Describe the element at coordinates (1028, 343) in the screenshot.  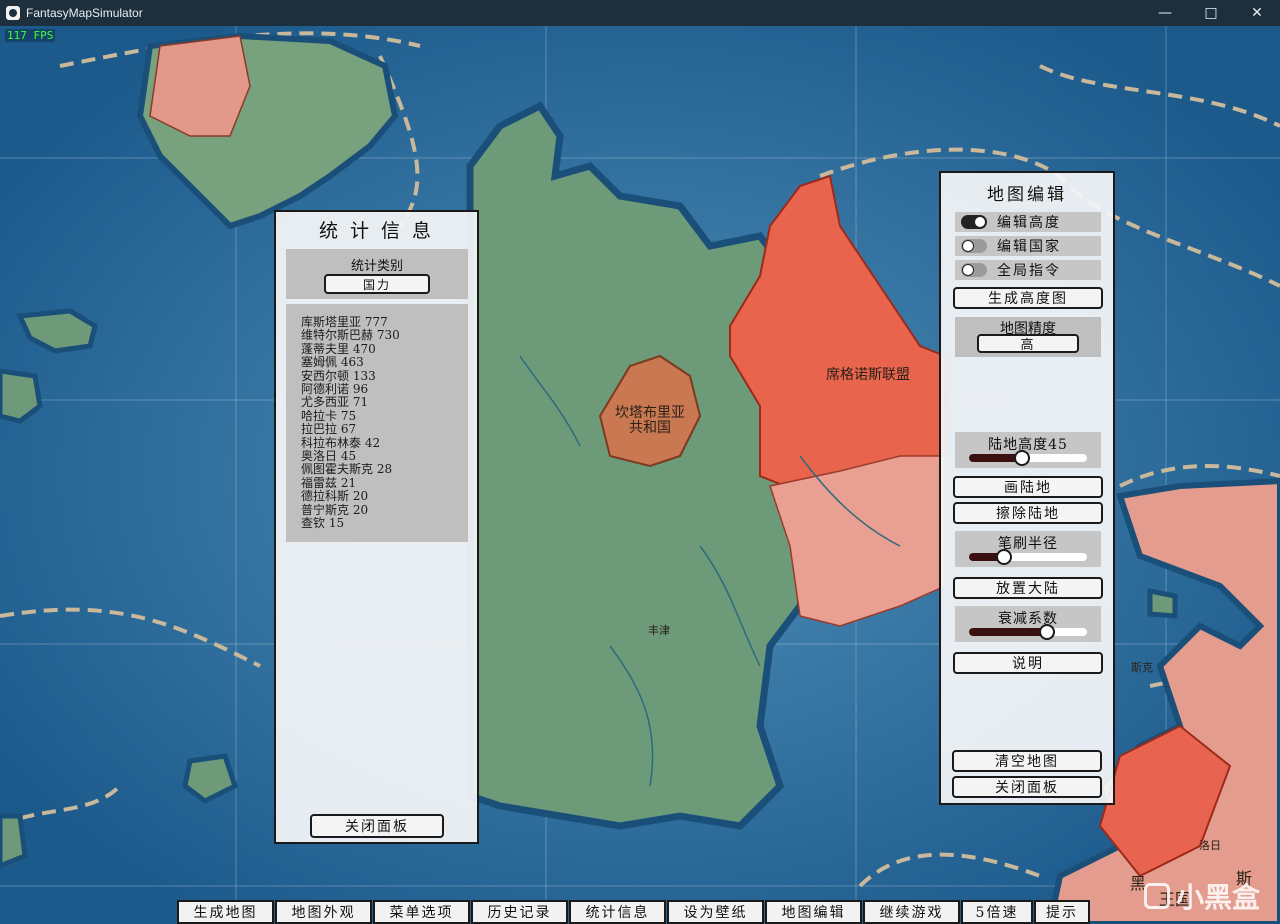
I see `precision-dropdown: 高` at that location.